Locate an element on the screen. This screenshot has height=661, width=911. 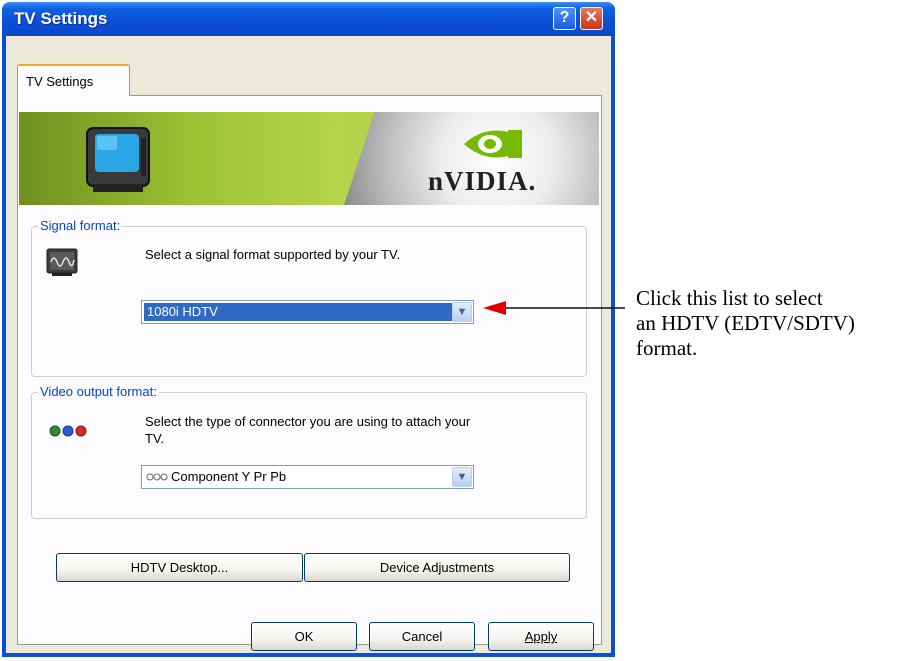
waveform-icon is located at coordinates (62, 262).